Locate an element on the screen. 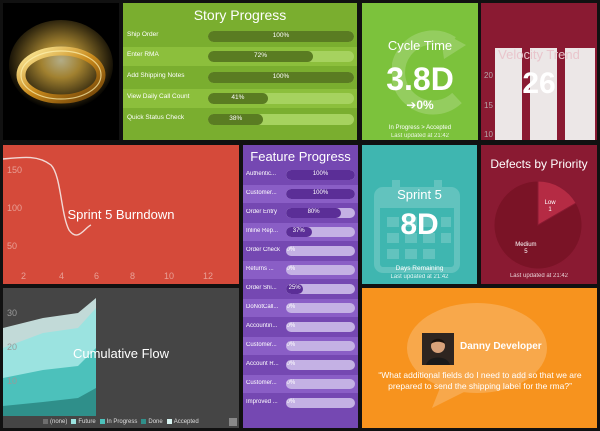  feature-row: Accountin... 0% is located at coordinates (300, 327).